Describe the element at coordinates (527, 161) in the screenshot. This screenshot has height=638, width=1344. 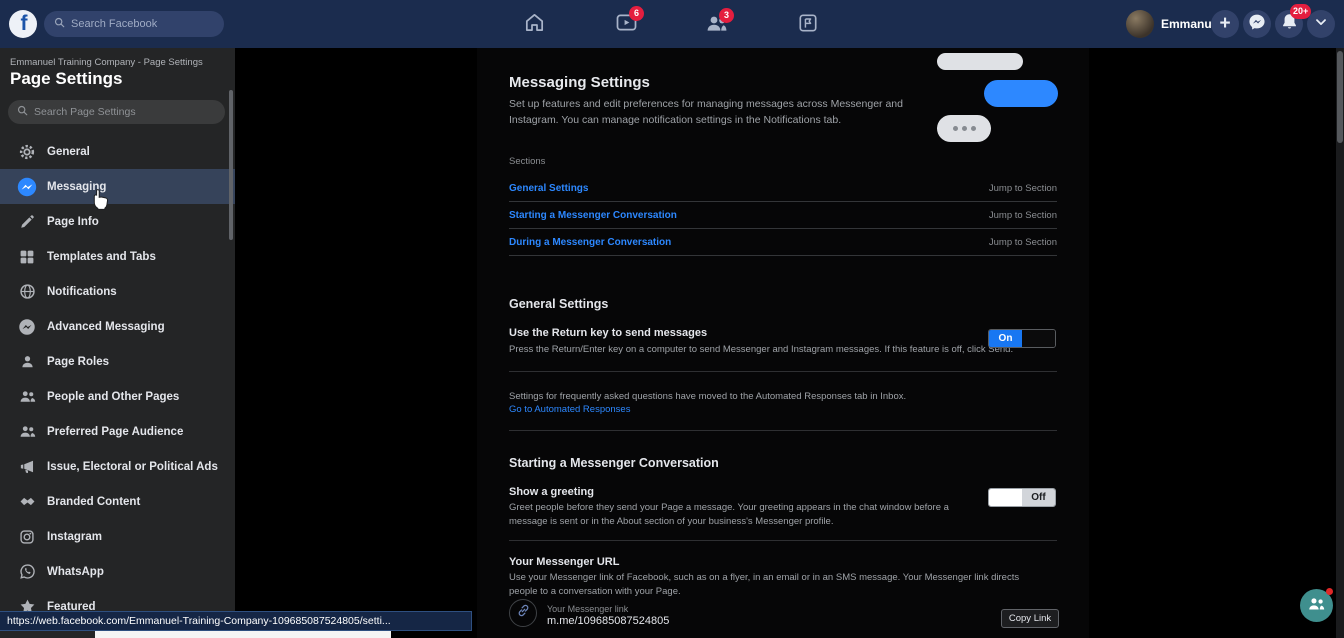
I see `sections-label: Sections` at that location.